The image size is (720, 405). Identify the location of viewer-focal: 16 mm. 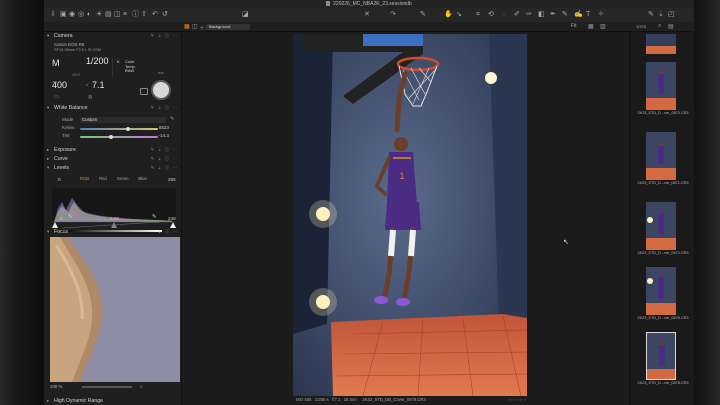
(350, 399).